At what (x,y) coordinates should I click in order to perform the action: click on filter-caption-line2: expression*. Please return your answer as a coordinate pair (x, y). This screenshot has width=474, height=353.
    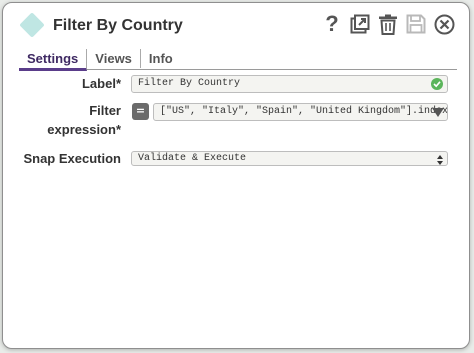
    Looking at the image, I should click on (84, 129).